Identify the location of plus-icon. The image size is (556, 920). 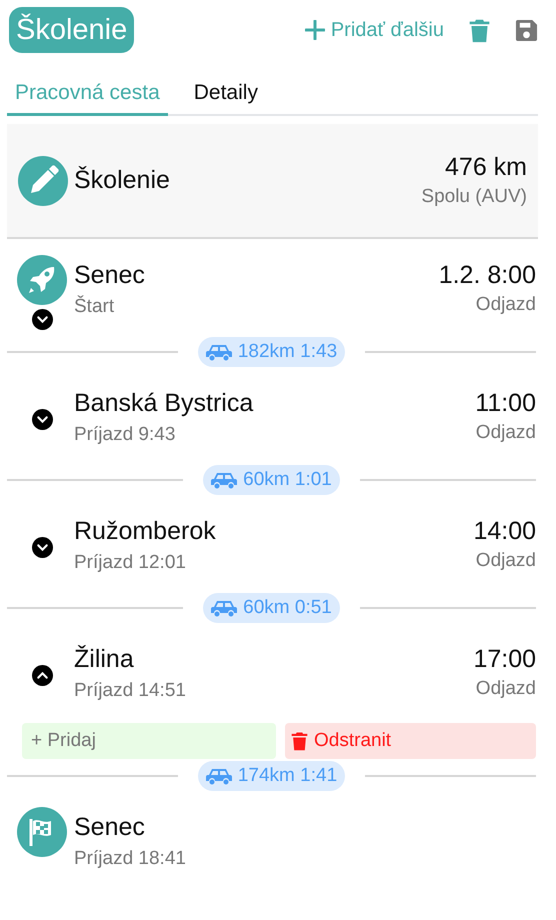
(314, 30).